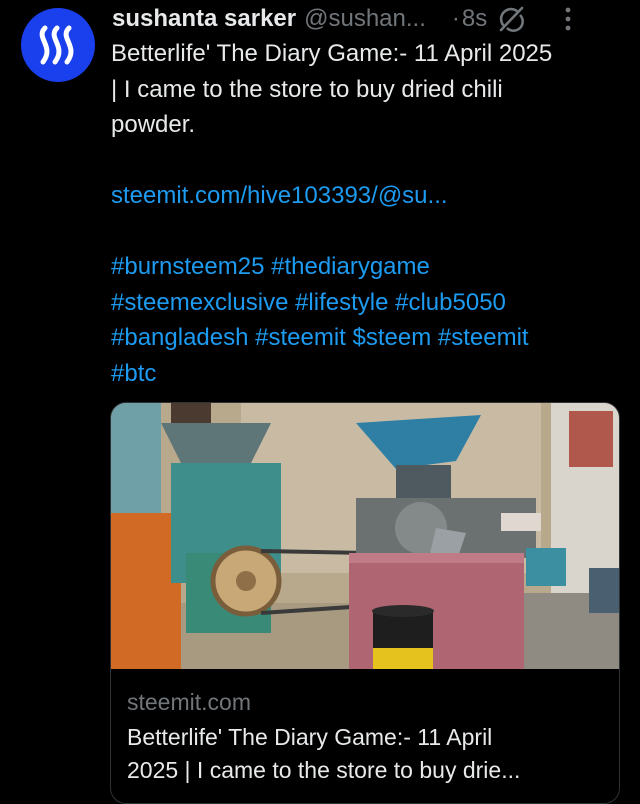 This screenshot has height=804, width=640. Describe the element at coordinates (366, 303) in the screenshot. I see `hashtag-line: #steemexclusive #lifestyle #club5050` at that location.